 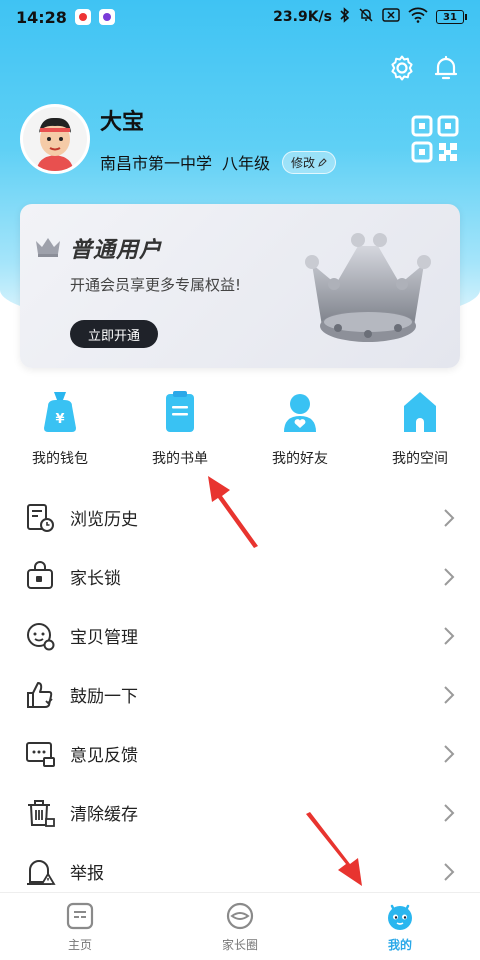 I want to click on tab-mine-label: 我的, so click(x=399, y=945).